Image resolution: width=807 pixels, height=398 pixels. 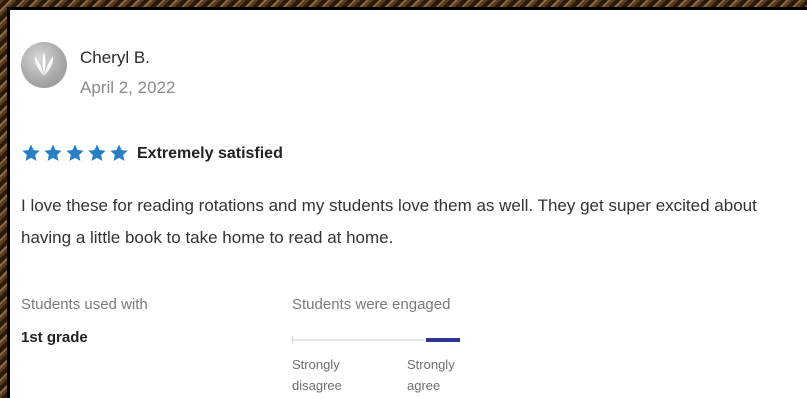 I want to click on star-rating, so click(x=75, y=153).